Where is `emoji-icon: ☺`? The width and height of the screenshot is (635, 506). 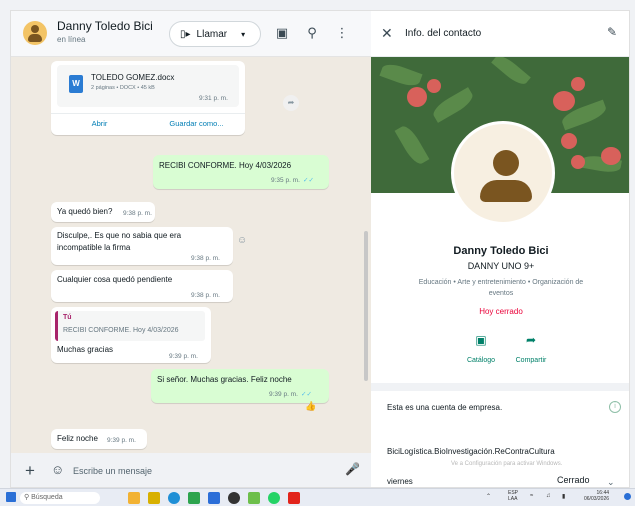 emoji-icon: ☺ is located at coordinates (57, 469).